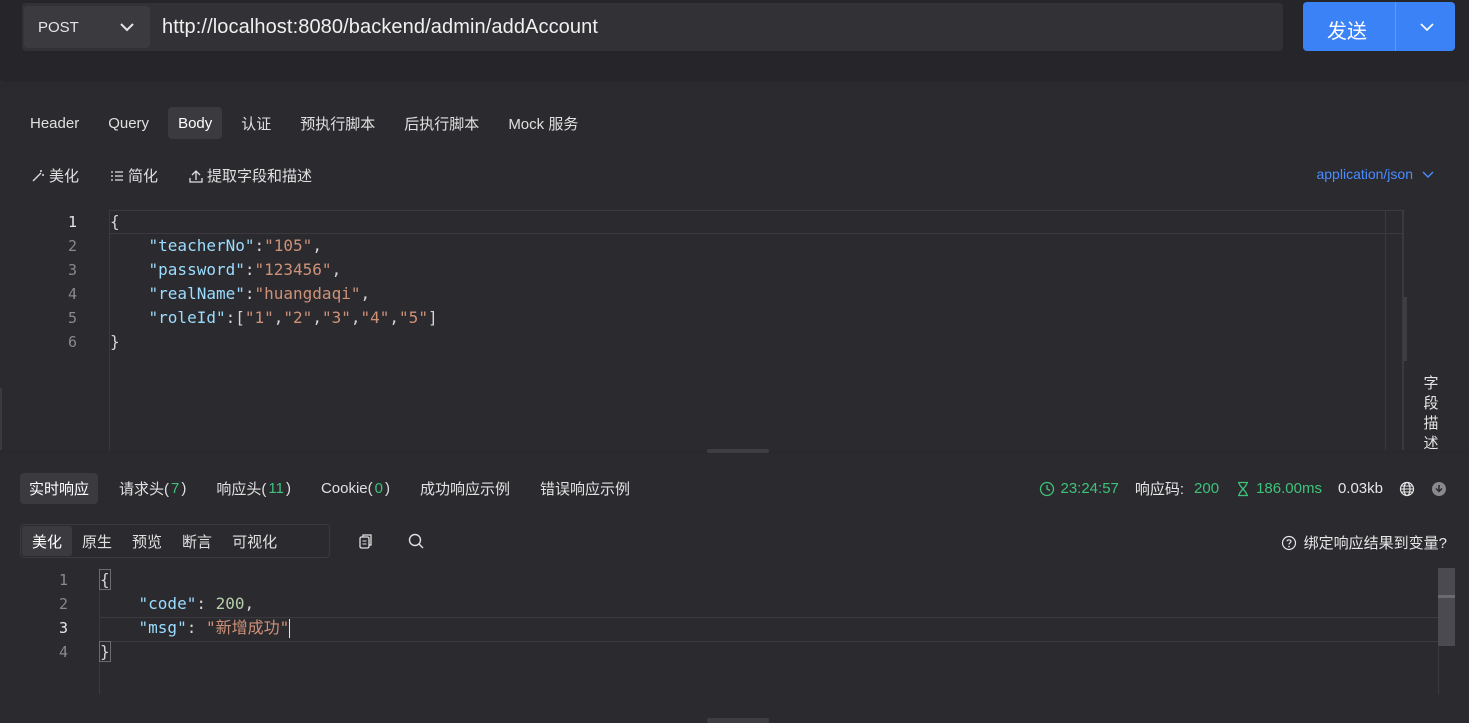 The height and width of the screenshot is (723, 1469). I want to click on count-badge: 7, so click(175, 488).